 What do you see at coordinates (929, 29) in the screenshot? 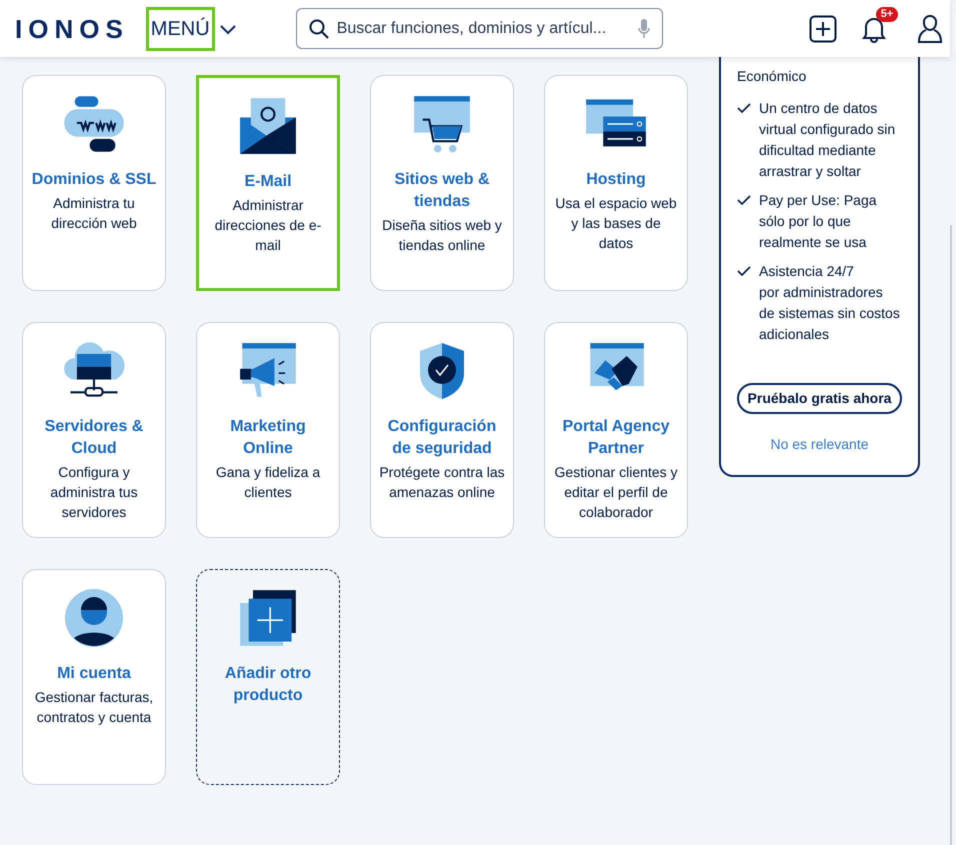
I see `user-icon` at bounding box center [929, 29].